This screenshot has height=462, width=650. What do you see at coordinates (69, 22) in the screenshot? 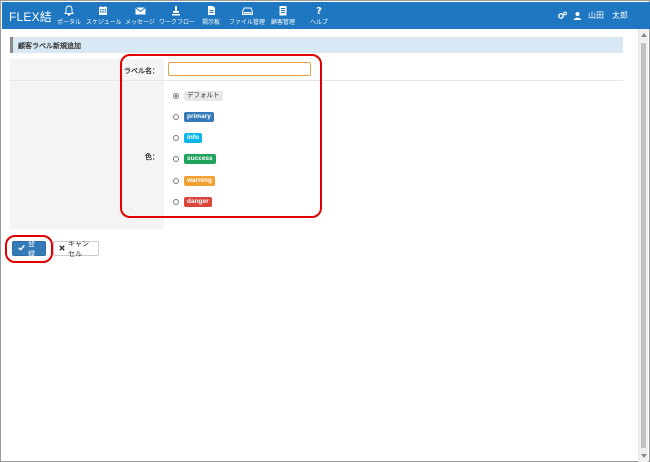
I see `nav-portal-label: ポータル` at bounding box center [69, 22].